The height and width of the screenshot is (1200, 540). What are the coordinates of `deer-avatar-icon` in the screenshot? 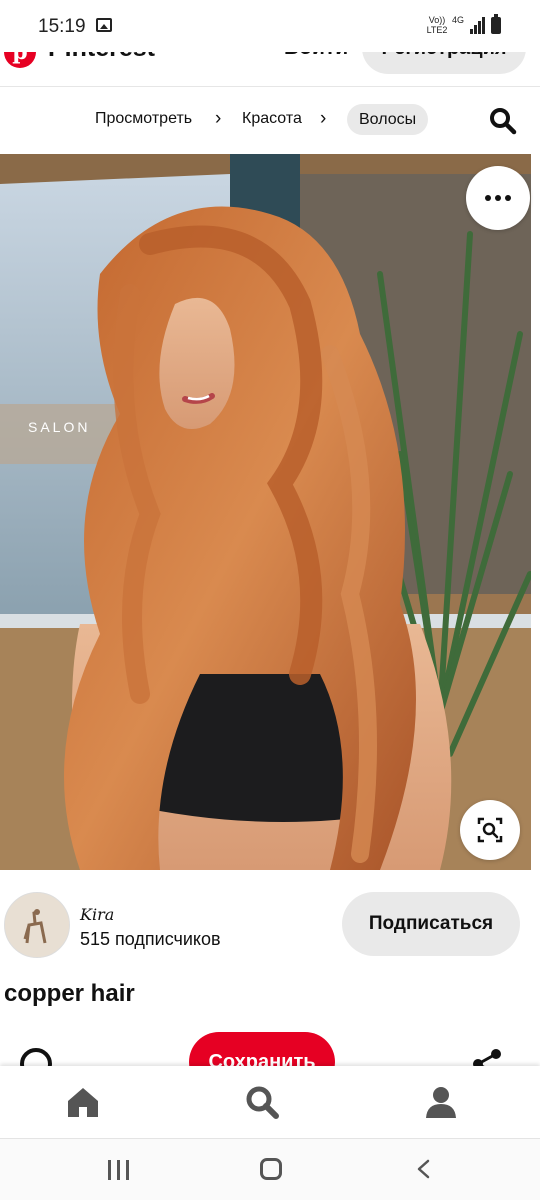 It's located at (37, 925).